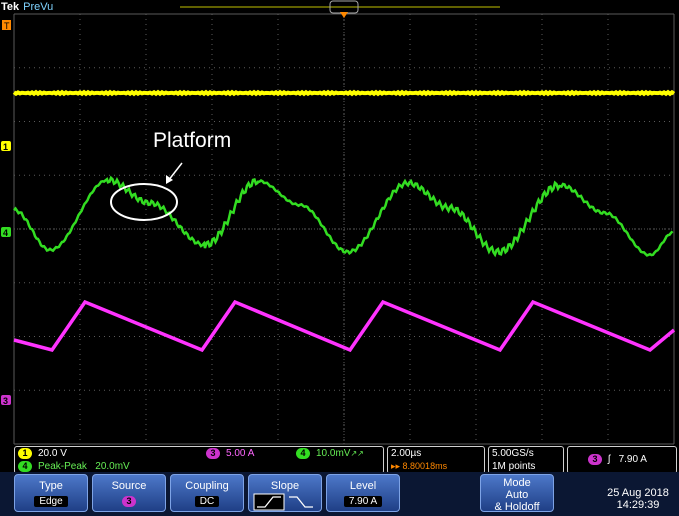 The image size is (679, 516). I want to click on ch1-scale: 20.0 V, so click(52, 453).